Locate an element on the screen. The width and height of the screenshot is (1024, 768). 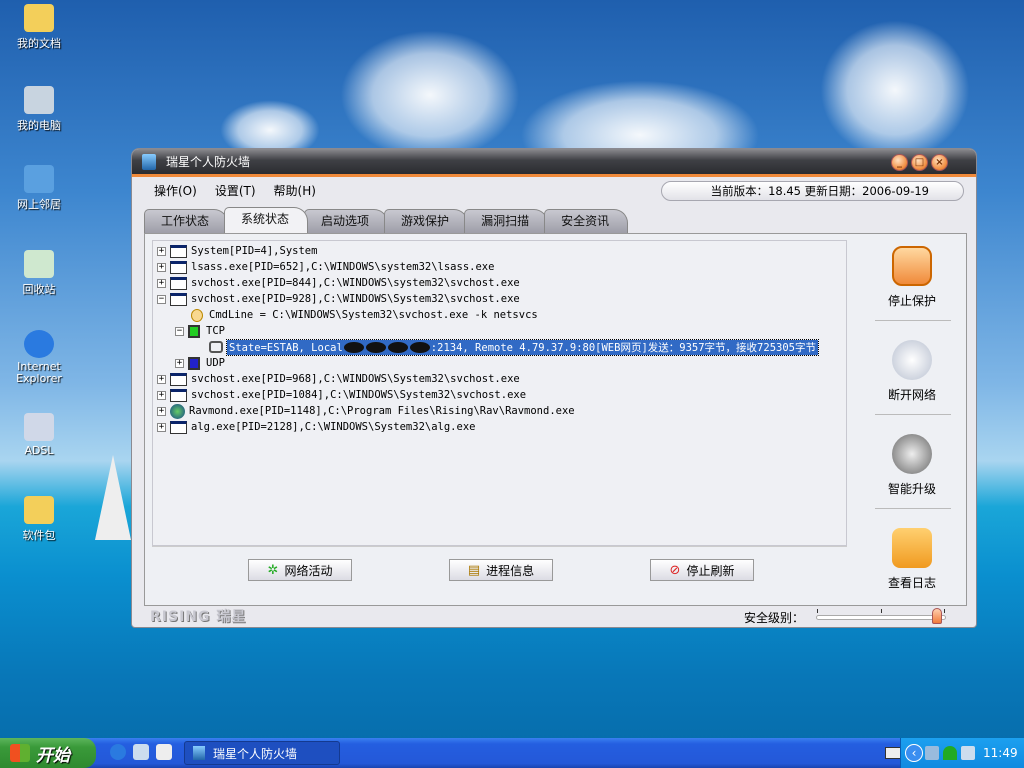
ie-icon is located at coordinates (39, 344).